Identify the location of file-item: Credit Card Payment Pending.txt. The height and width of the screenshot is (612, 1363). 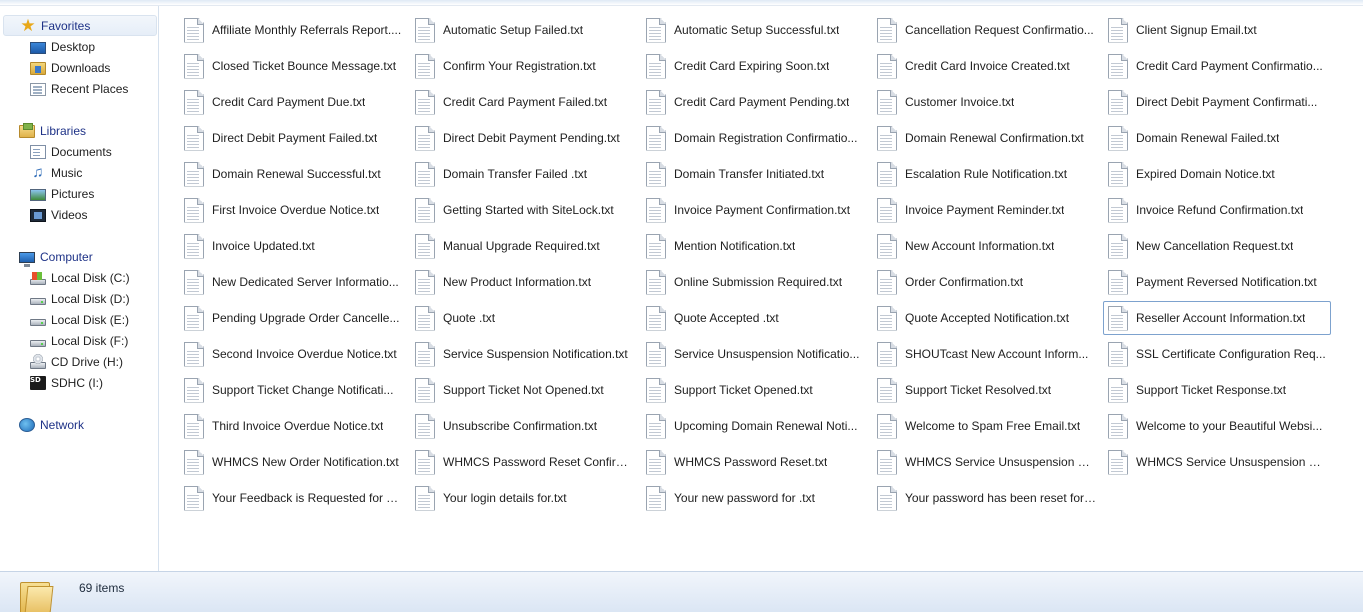
(755, 102).